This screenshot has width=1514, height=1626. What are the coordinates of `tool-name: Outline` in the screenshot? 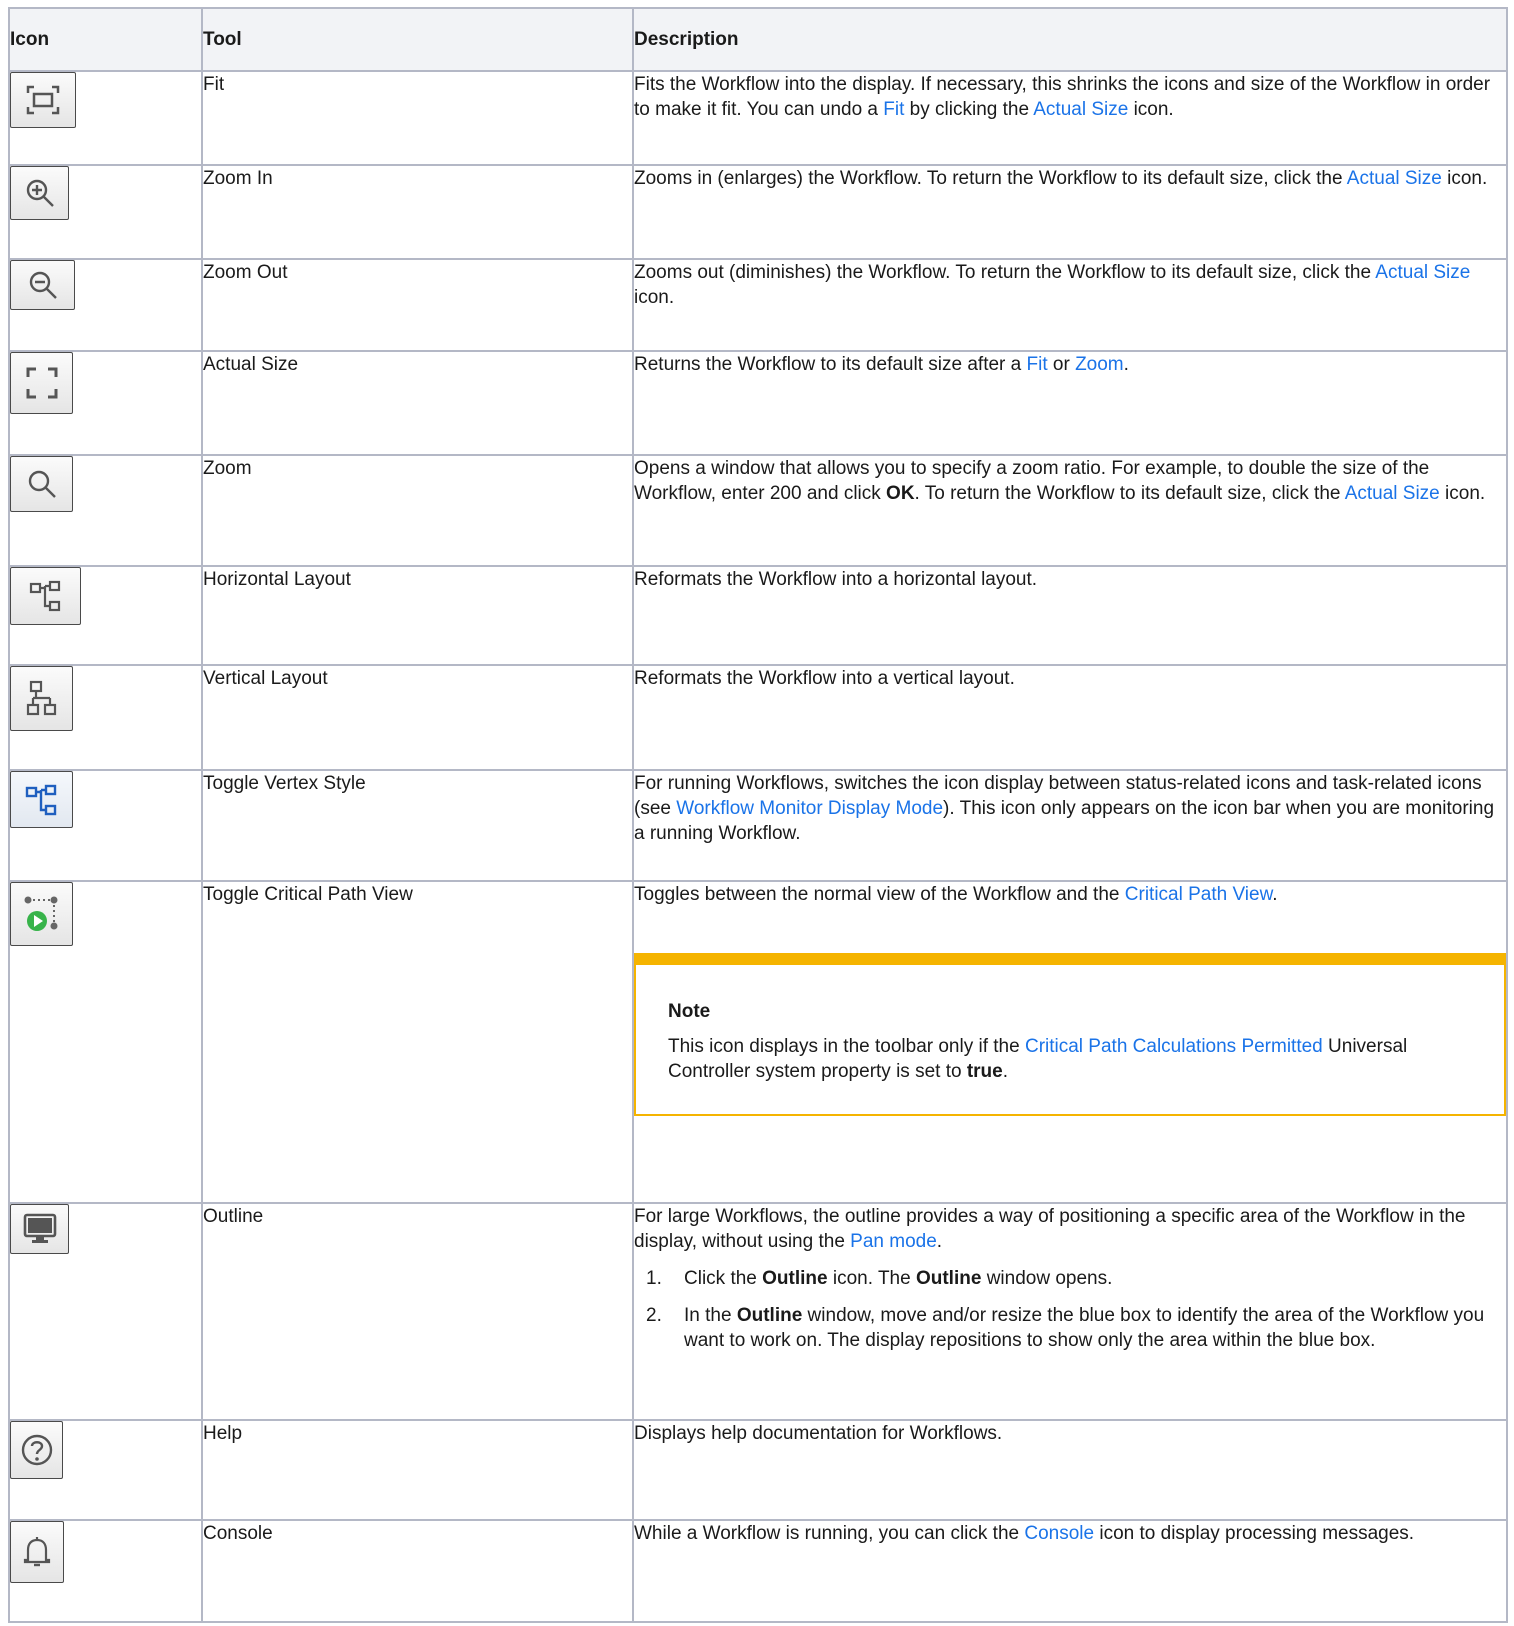 It's located at (417, 1311).